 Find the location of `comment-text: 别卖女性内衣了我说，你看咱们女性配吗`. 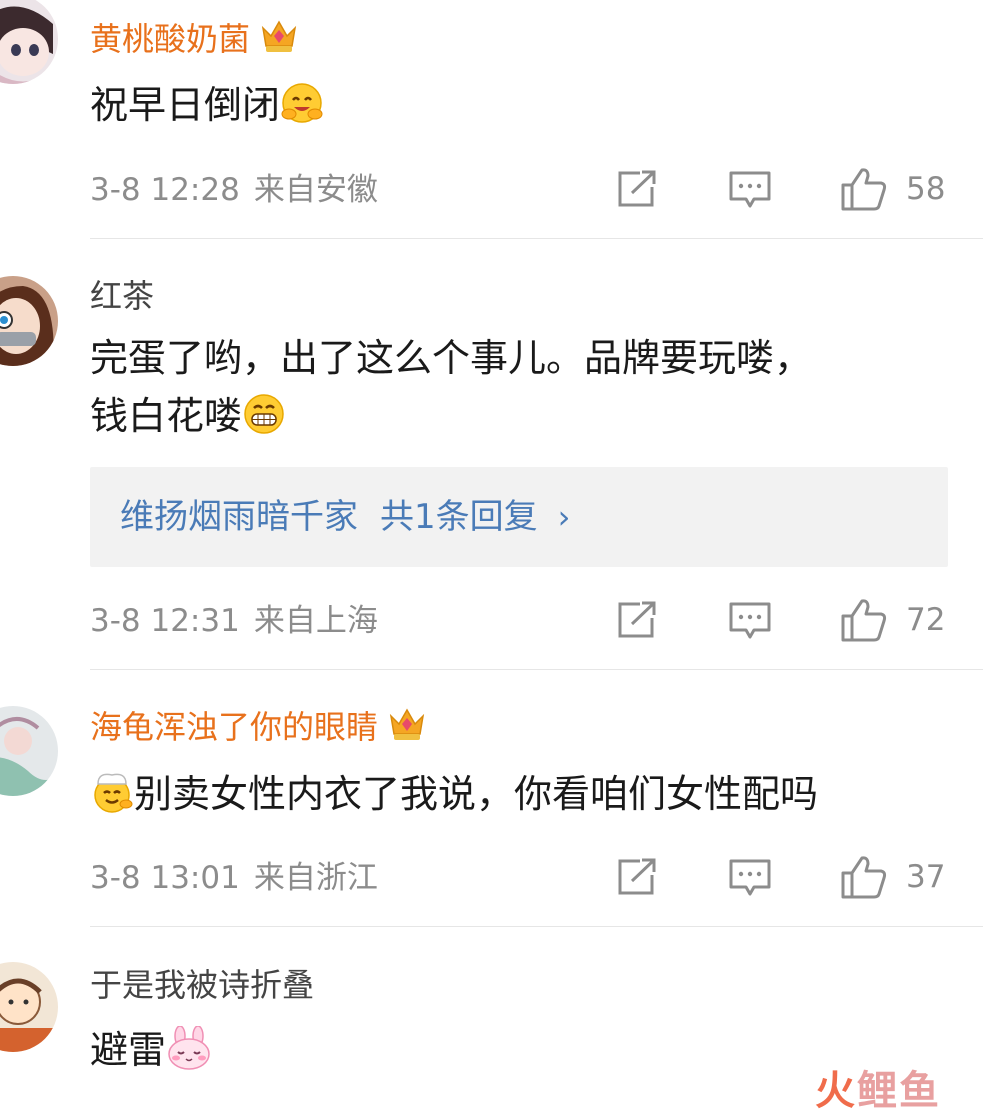

comment-text: 别卖女性内衣了我说，你看咱们女性配吗 is located at coordinates (520, 797).